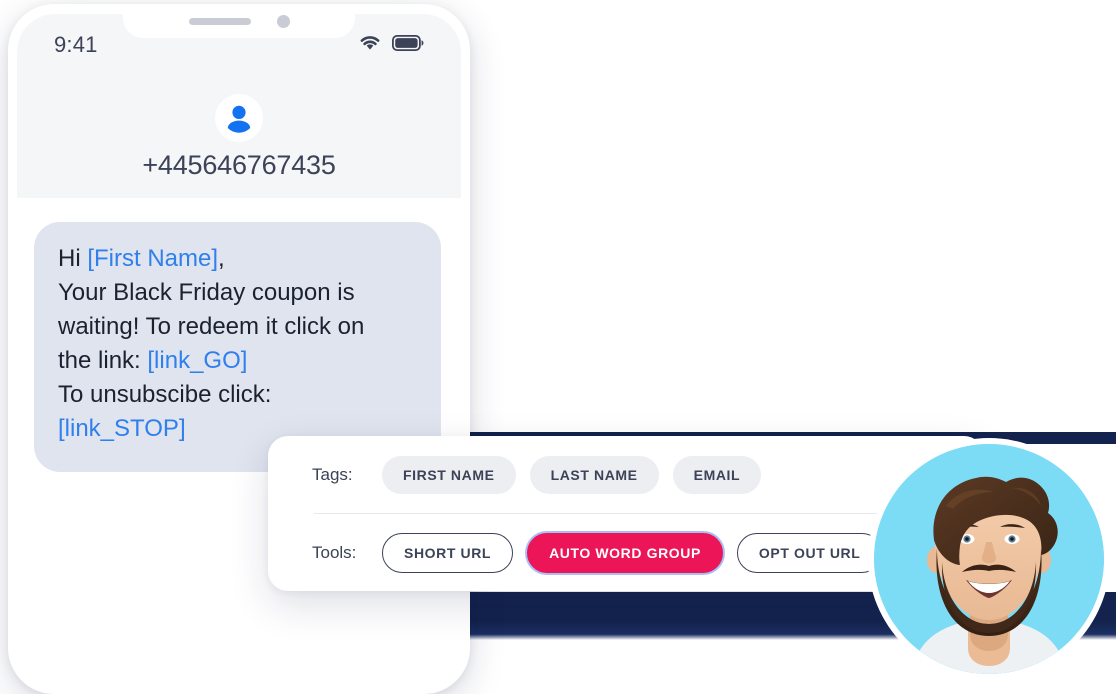 This screenshot has width=1116, height=694. What do you see at coordinates (73, 258) in the screenshot?
I see `message-text-run: Hi` at bounding box center [73, 258].